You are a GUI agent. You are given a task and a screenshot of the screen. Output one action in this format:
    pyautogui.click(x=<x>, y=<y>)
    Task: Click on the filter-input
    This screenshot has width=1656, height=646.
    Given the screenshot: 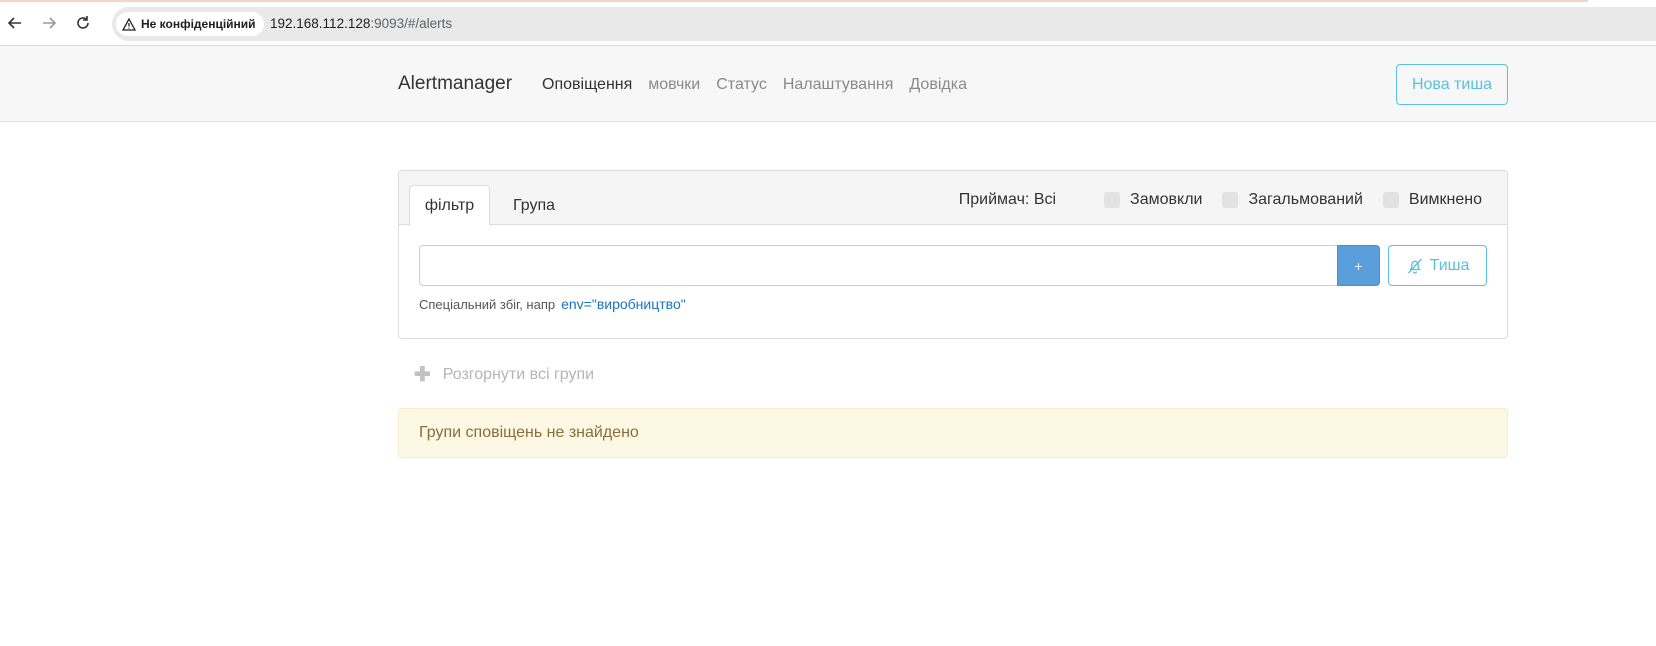 What is the action you would take?
    pyautogui.click(x=878, y=265)
    